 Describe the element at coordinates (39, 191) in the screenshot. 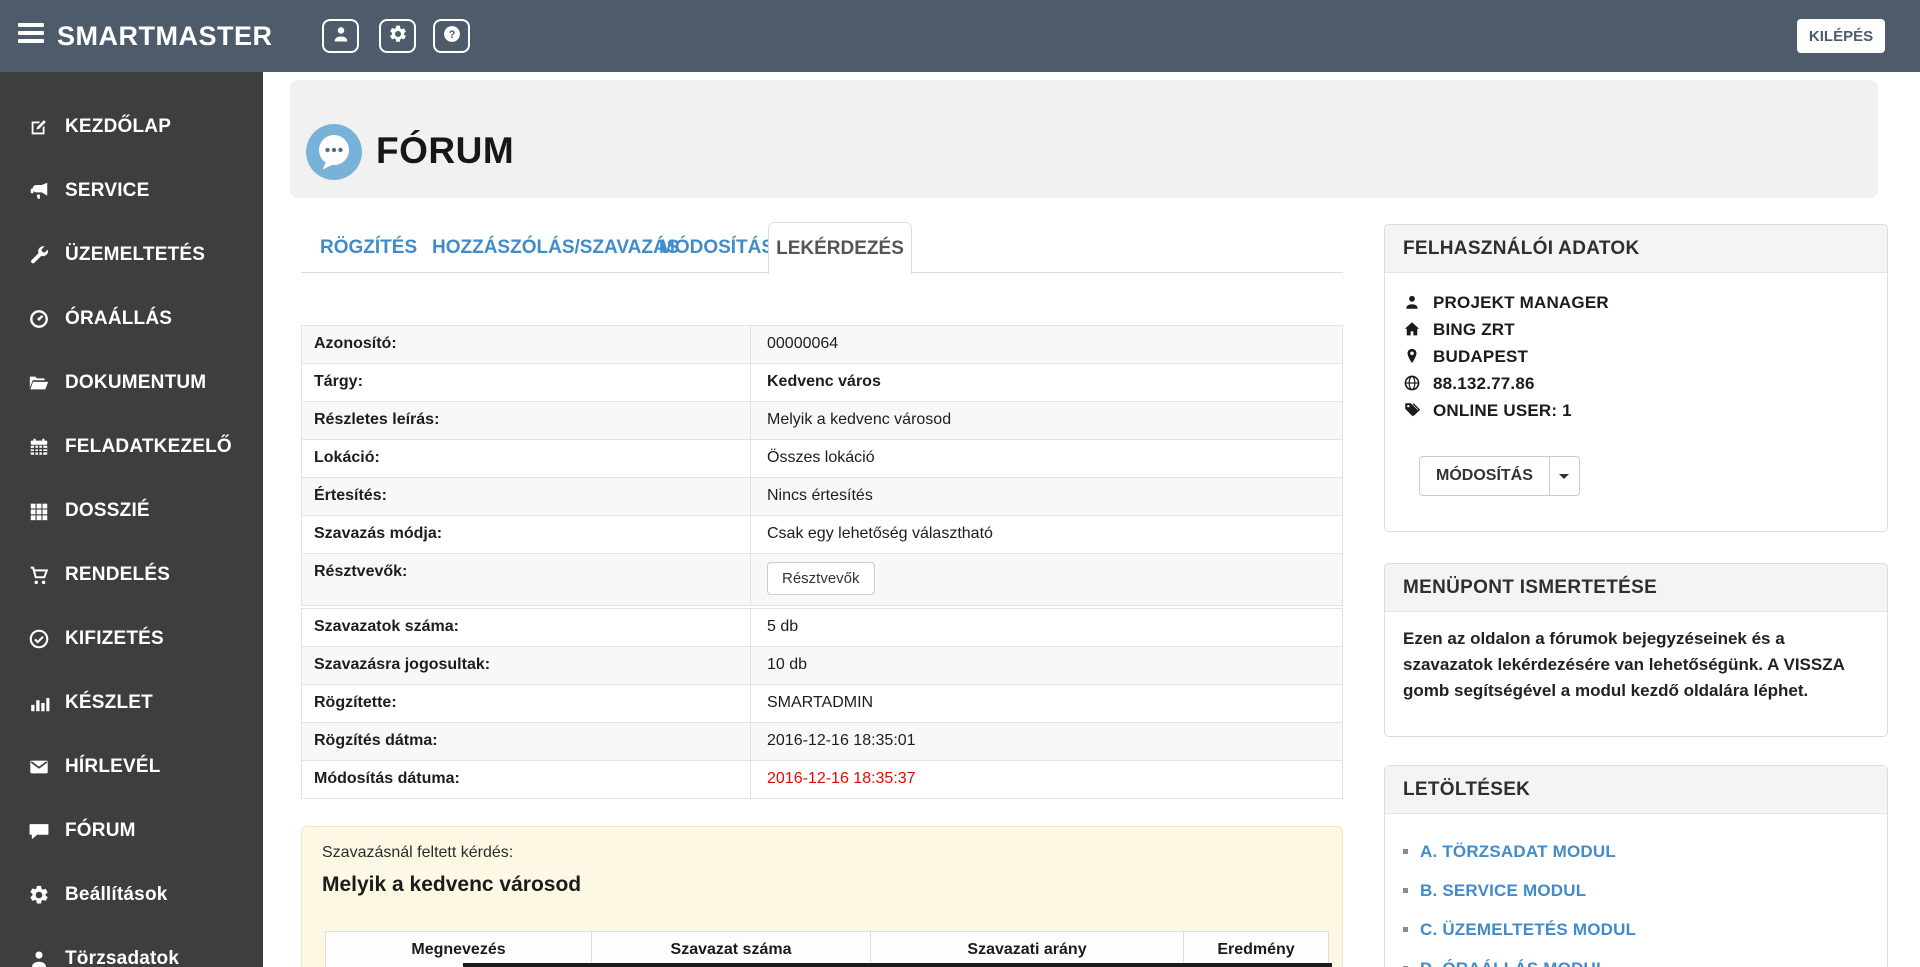

I see `bullhorn-icon` at that location.